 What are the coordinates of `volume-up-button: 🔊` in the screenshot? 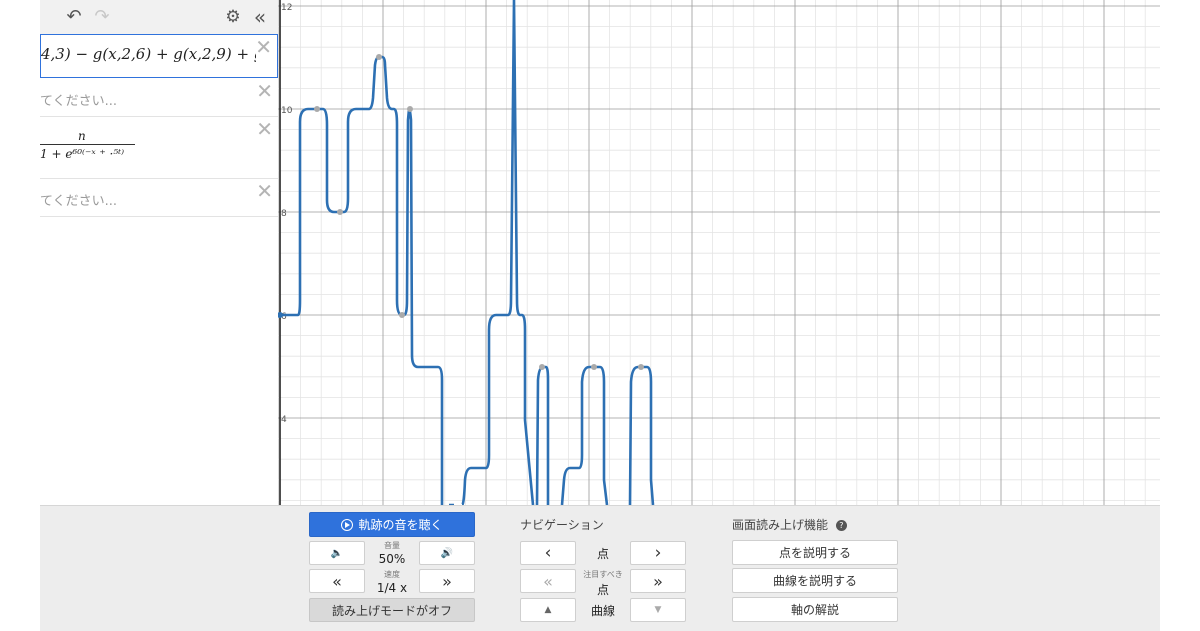 It's located at (447, 553).